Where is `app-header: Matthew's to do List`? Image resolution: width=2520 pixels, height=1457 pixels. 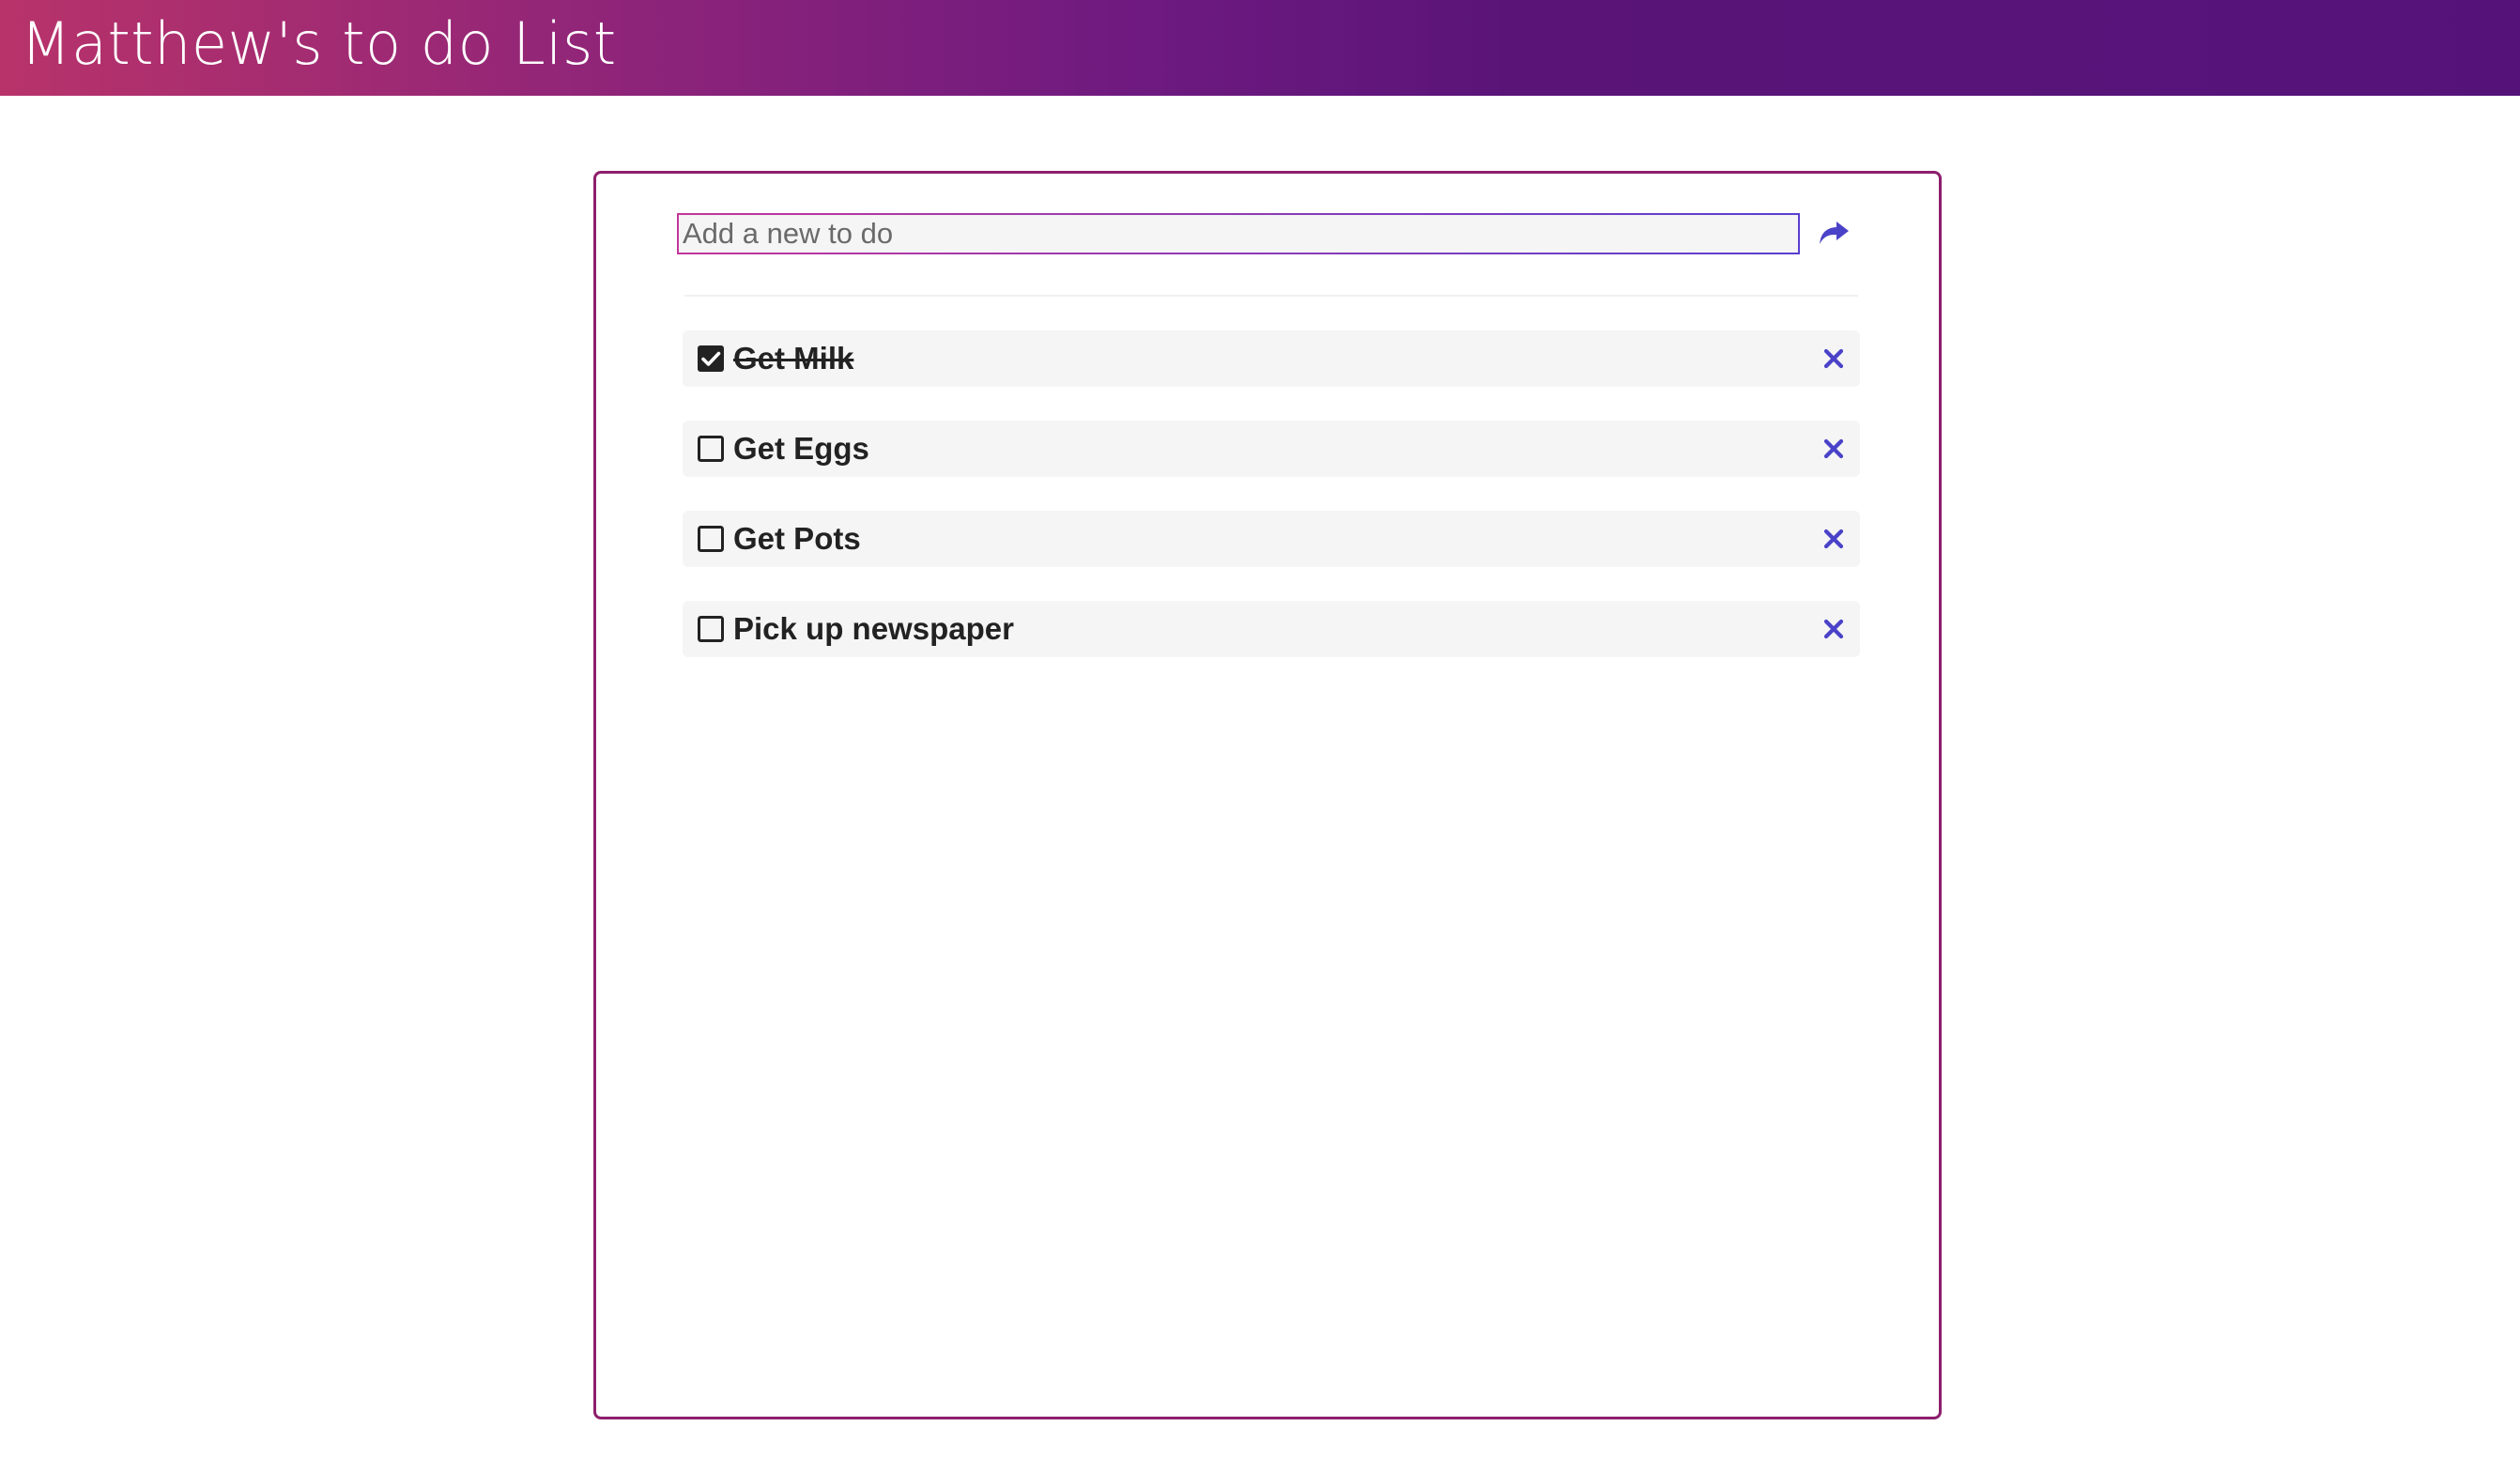
app-header: Matthew's to do List is located at coordinates (1260, 48).